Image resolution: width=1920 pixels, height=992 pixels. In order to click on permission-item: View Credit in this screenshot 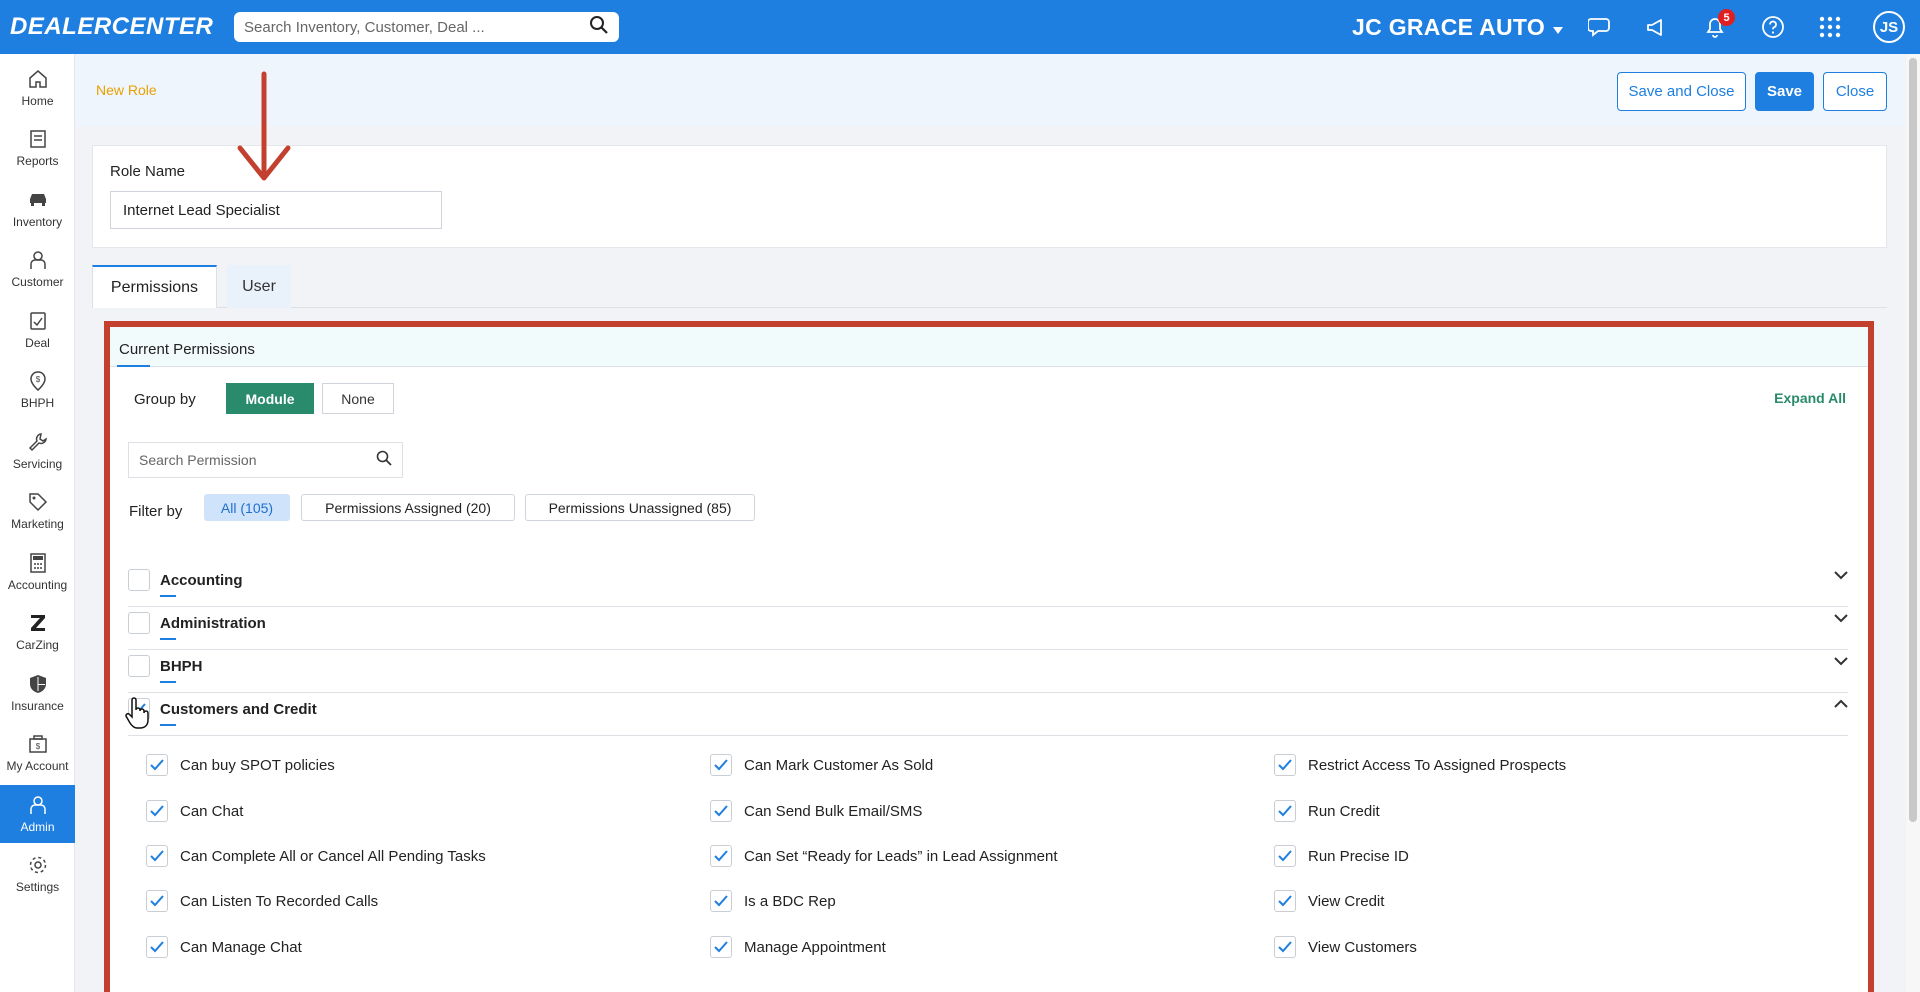, I will do `click(1329, 901)`.